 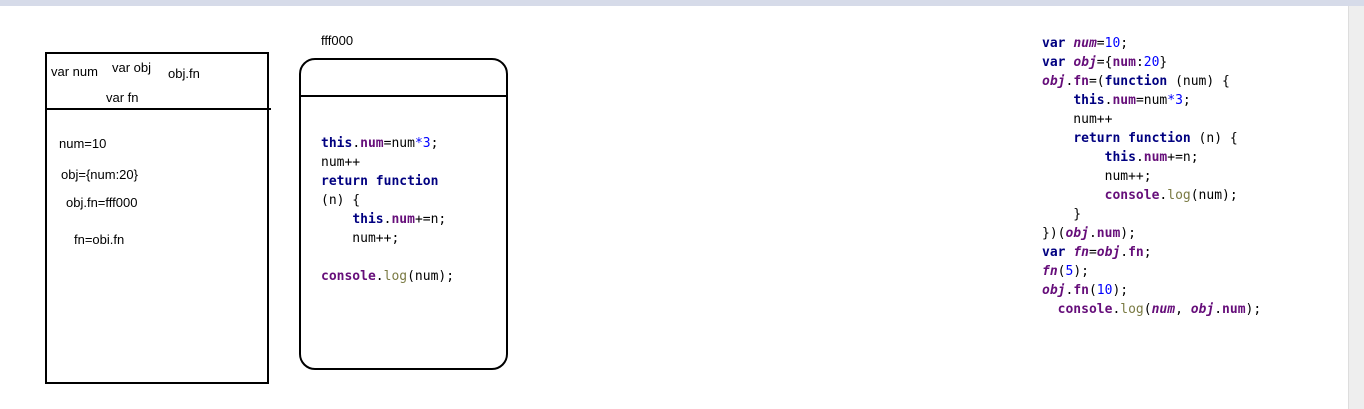 I want to click on code-line: console.log(num, obj.num);, so click(x=1152, y=309).